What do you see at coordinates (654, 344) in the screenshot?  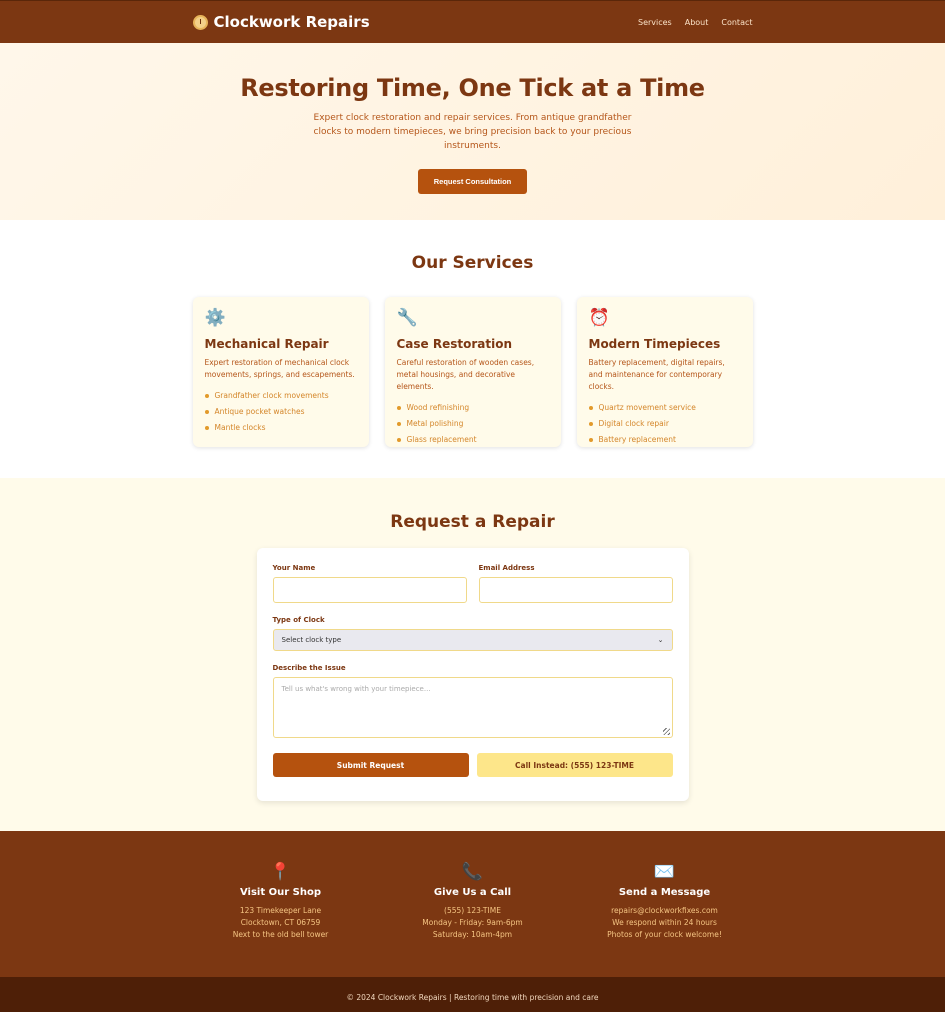 I see `card-title: Modern Timepieces` at bounding box center [654, 344].